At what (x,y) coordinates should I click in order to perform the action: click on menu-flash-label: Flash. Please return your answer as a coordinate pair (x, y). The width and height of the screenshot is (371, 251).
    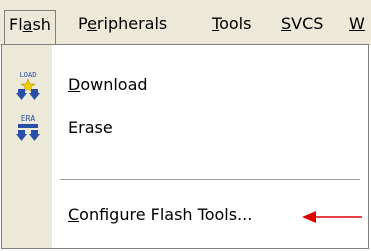
    Looking at the image, I should click on (30, 24).